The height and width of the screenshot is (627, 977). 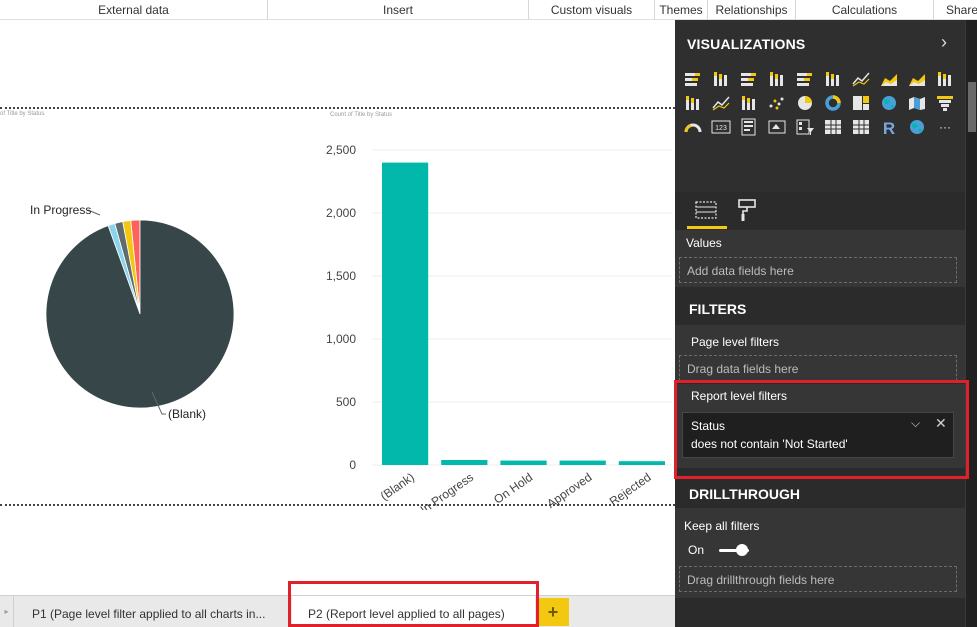 What do you see at coordinates (707, 227) in the screenshot?
I see `active-tab-indicator` at bounding box center [707, 227].